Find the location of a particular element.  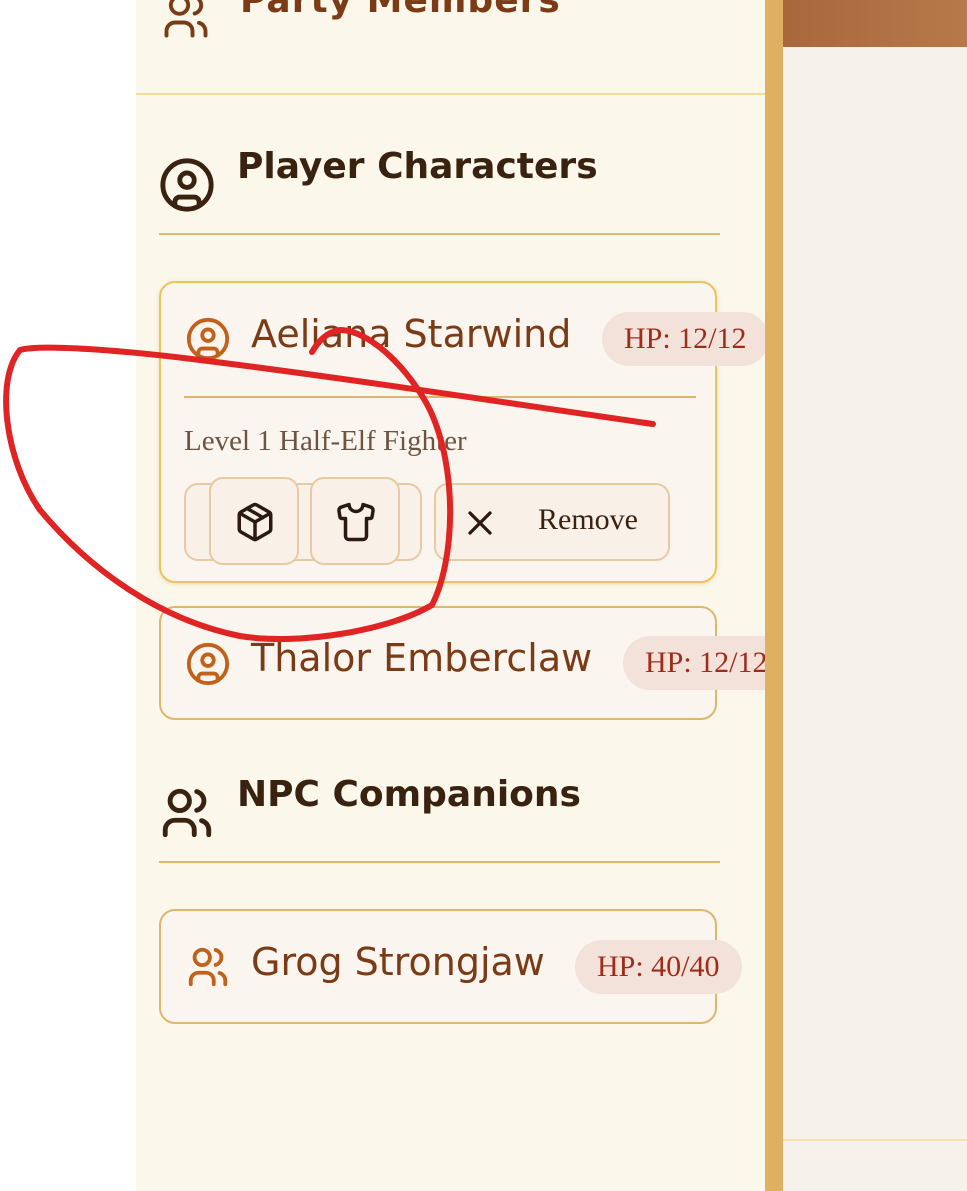

character-description: Level 1 Half-Elf Fighter is located at coordinates (325, 441).